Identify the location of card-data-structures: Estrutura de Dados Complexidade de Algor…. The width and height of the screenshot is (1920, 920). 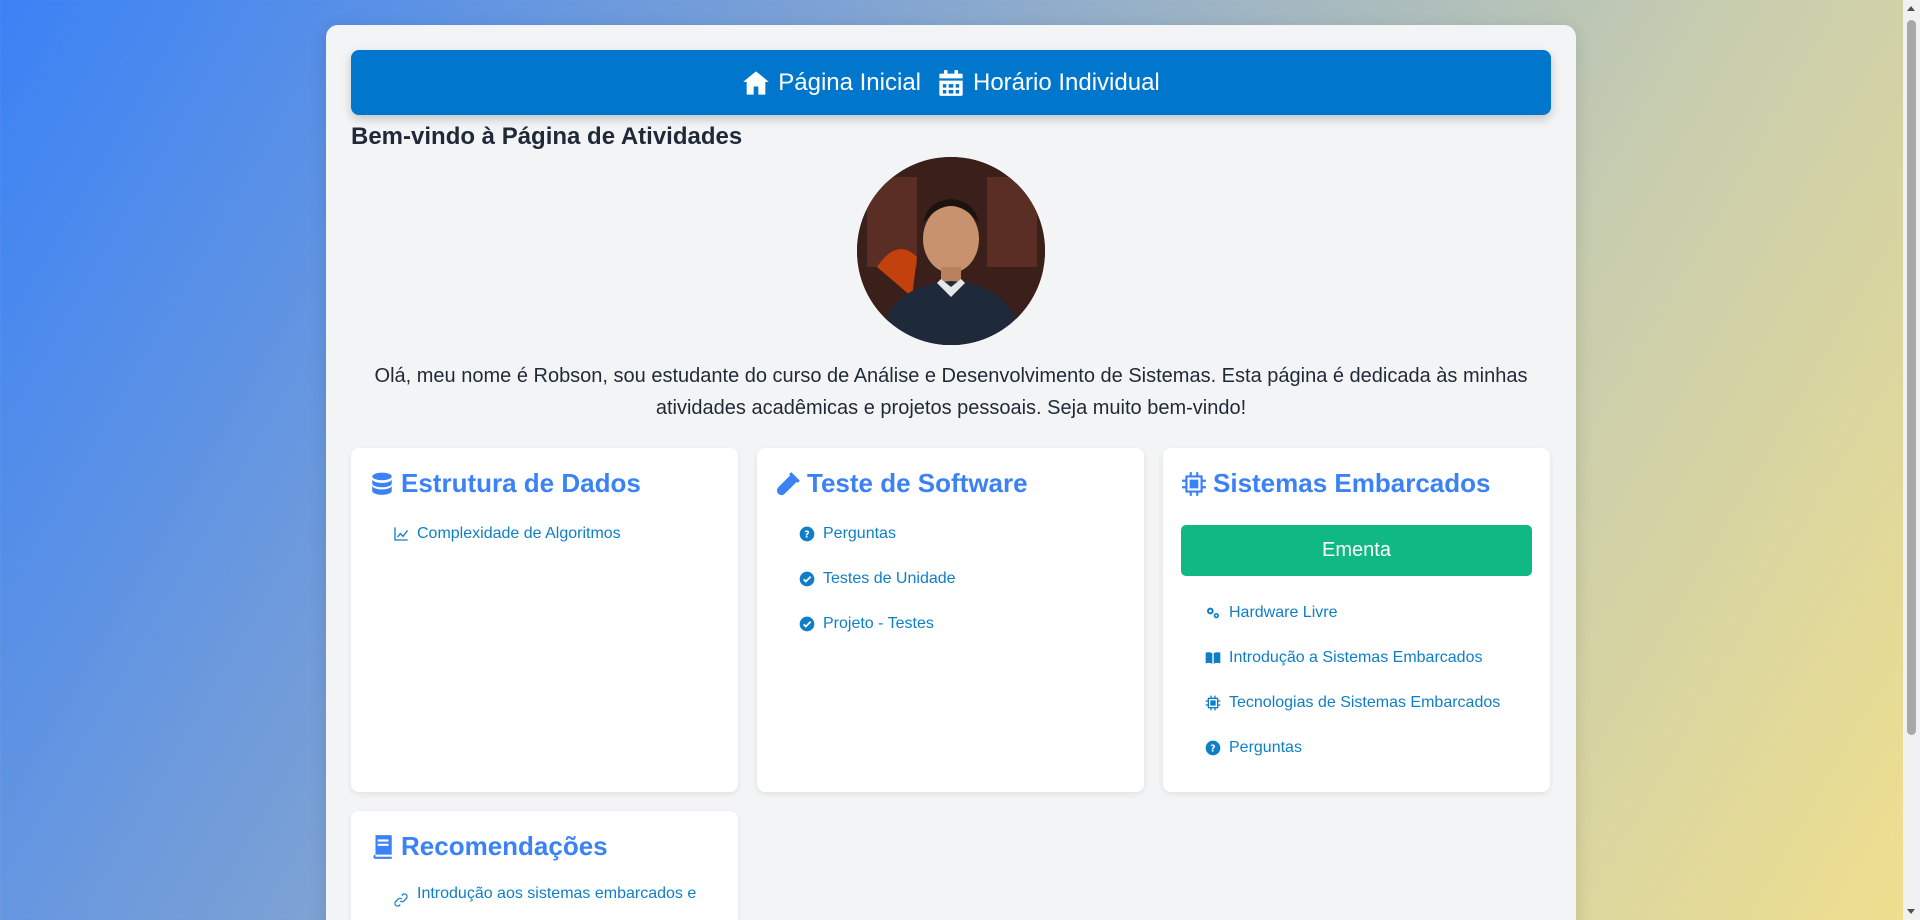
(544, 620).